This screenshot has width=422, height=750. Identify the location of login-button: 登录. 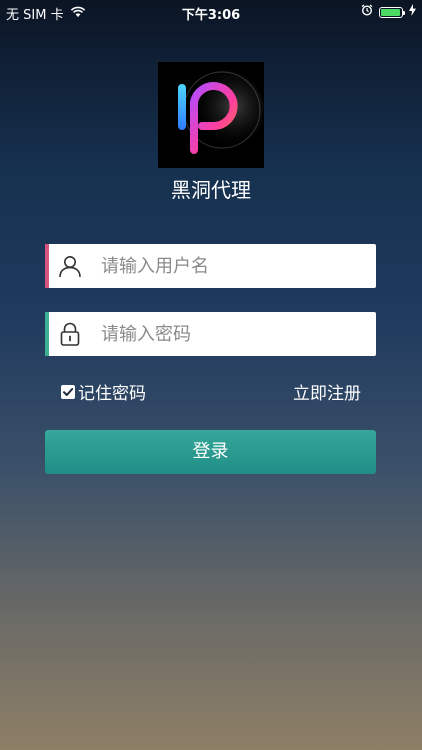
(210, 452).